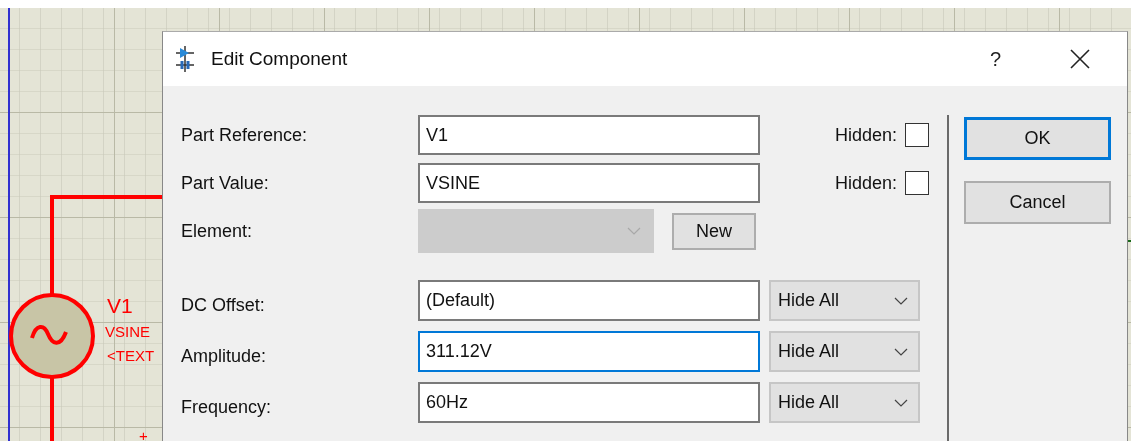  What do you see at coordinates (1037, 138) in the screenshot?
I see `dialog-button: OK` at bounding box center [1037, 138].